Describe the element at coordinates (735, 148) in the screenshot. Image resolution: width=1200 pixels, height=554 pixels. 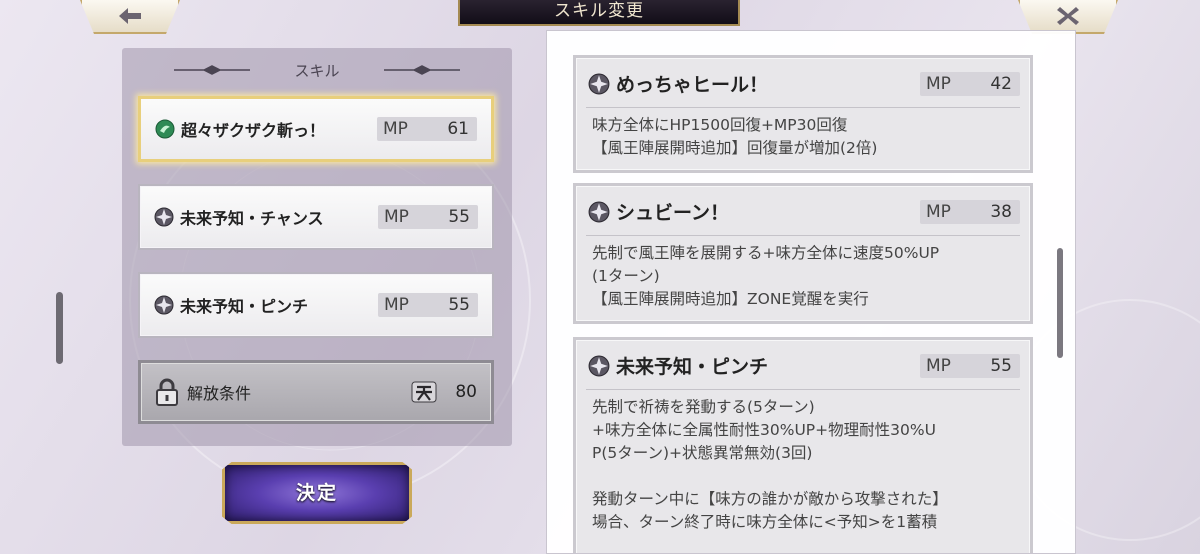
I see `description-line: 【風王陣展開時追加】回復量が増加(2倍)` at that location.